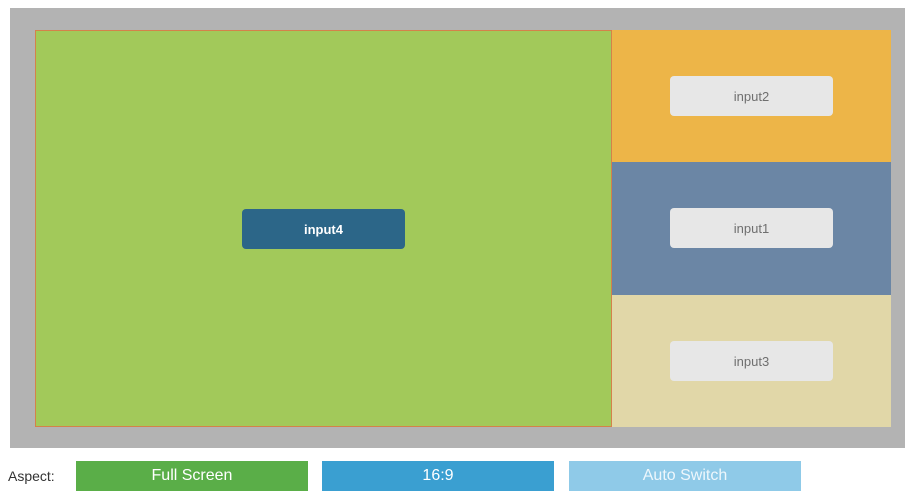 This screenshot has width=908, height=491. I want to click on input-select-middle-right: input1, so click(751, 228).